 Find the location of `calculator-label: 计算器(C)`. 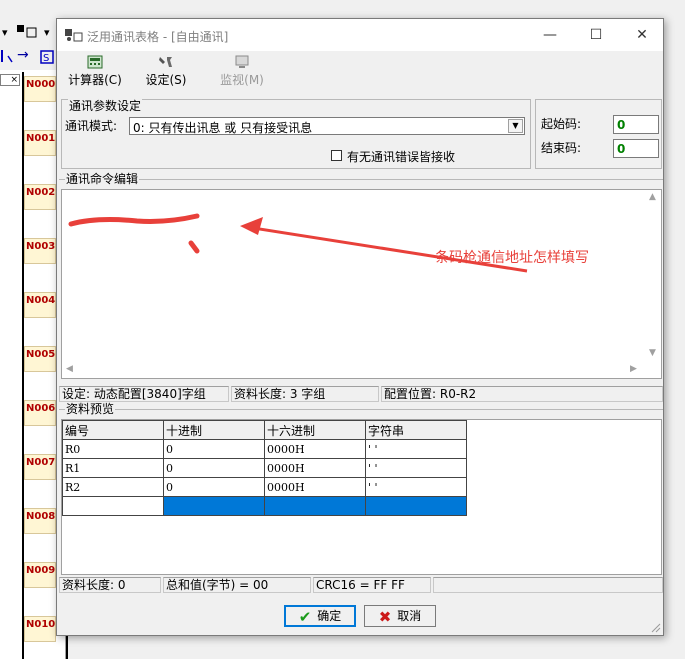

calculator-label: 计算器(C) is located at coordinates (95, 80).